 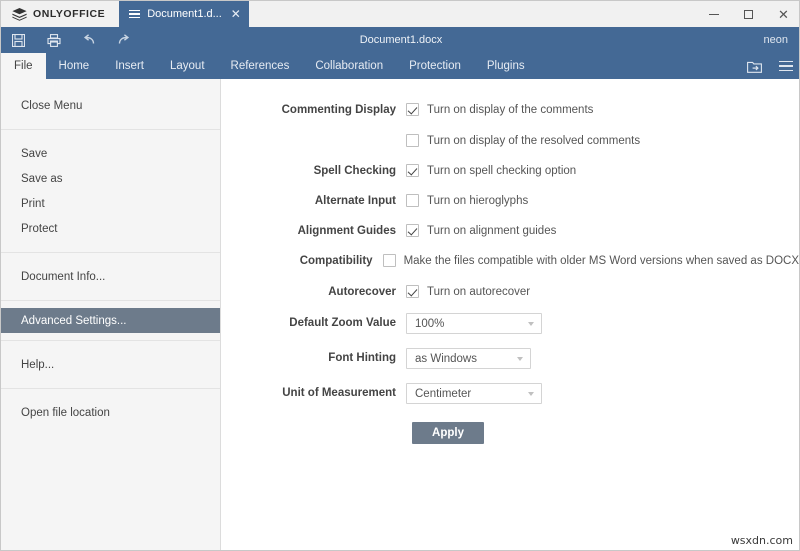 I want to click on setting-row-alternate-input: Alternate Input Turn on hieroglyphs, so click(x=510, y=201).